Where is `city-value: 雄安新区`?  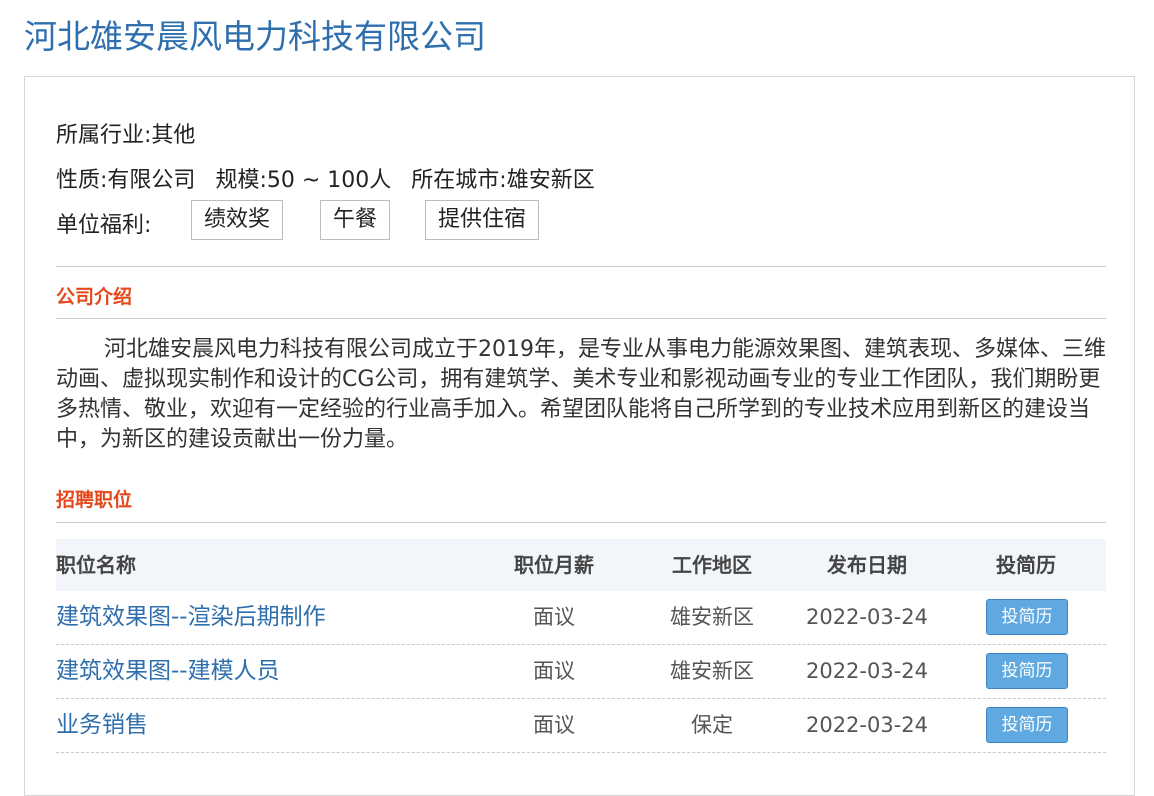 city-value: 雄安新区 is located at coordinates (550, 180).